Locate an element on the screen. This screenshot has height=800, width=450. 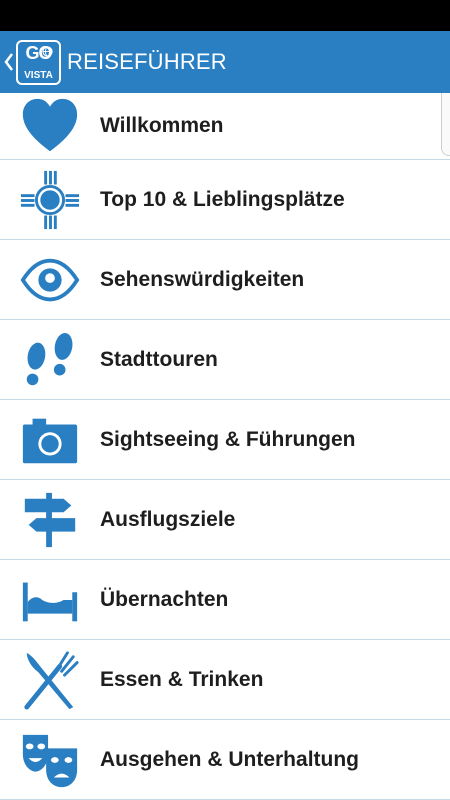
app-bar: GO VISTA REISEFÜHRER is located at coordinates (225, 62).